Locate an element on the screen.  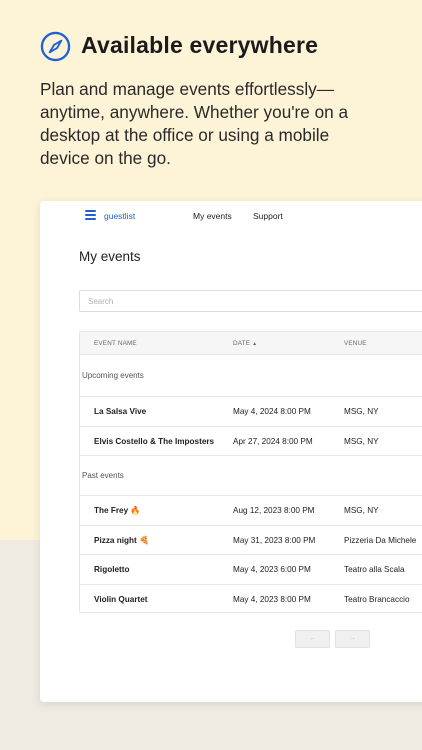
nav-support: Support is located at coordinates (268, 216).